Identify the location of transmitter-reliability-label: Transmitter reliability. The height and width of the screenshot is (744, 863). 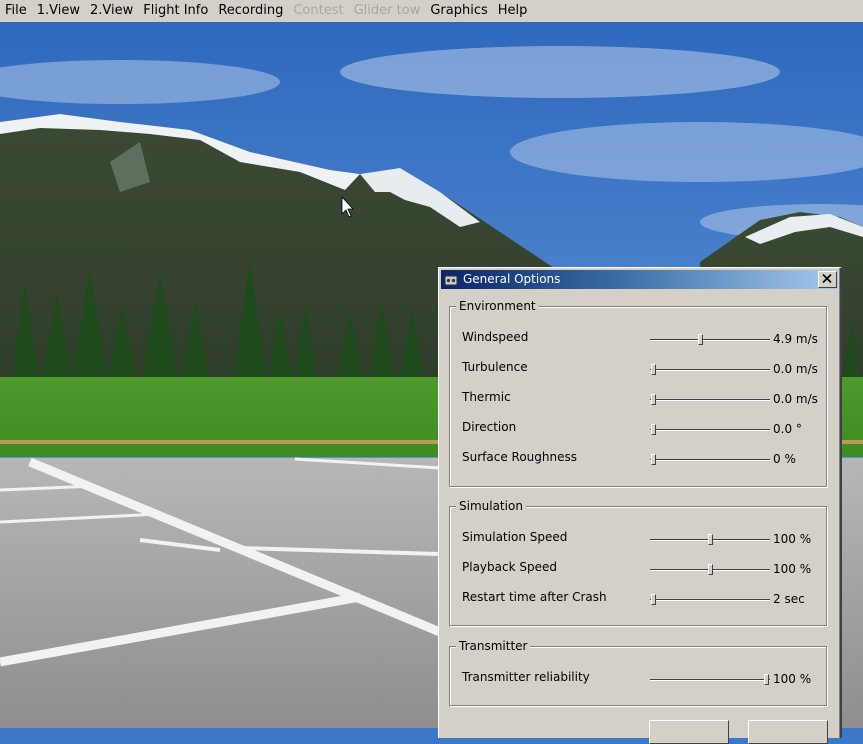
(526, 677).